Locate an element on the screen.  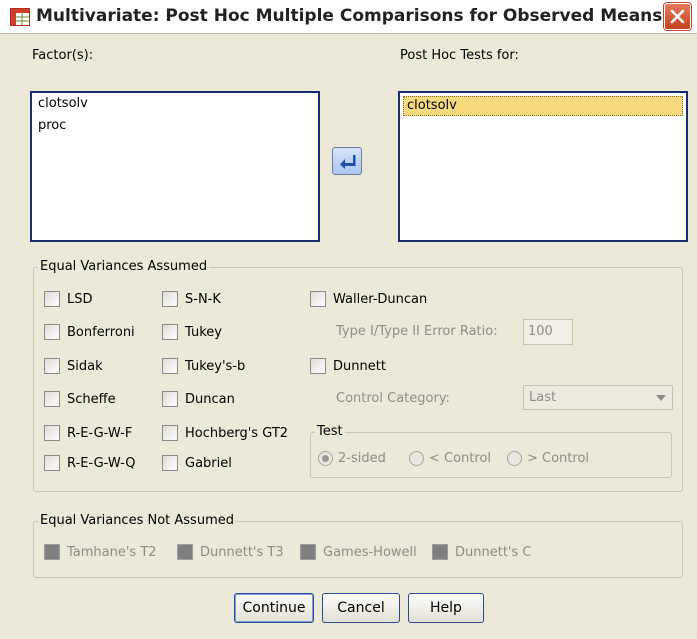
scheffe-checkbox: Scheffe is located at coordinates (80, 399).